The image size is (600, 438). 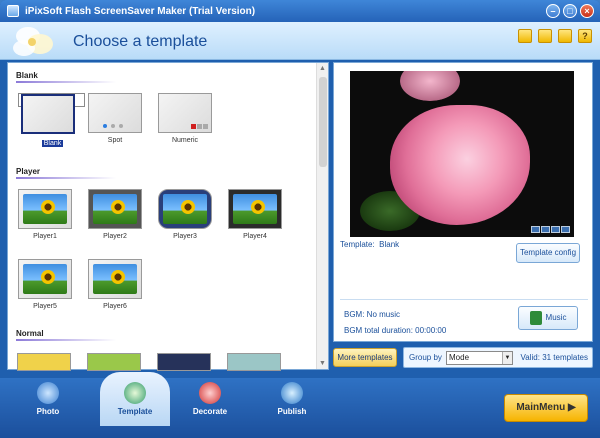 I want to click on nav-label: Decorate, so click(x=210, y=411).